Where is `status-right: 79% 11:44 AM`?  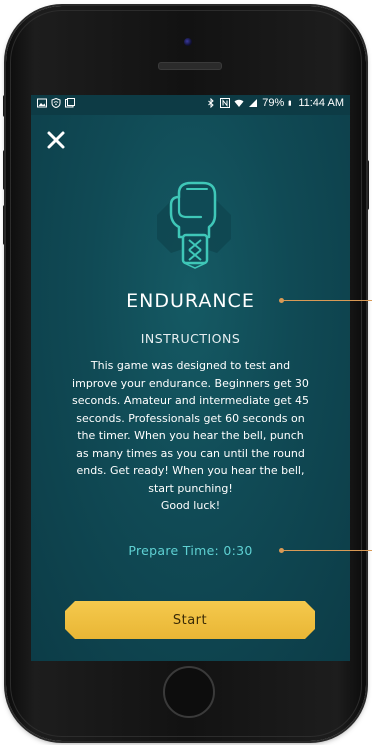 status-right: 79% 11:44 AM is located at coordinates (275, 103).